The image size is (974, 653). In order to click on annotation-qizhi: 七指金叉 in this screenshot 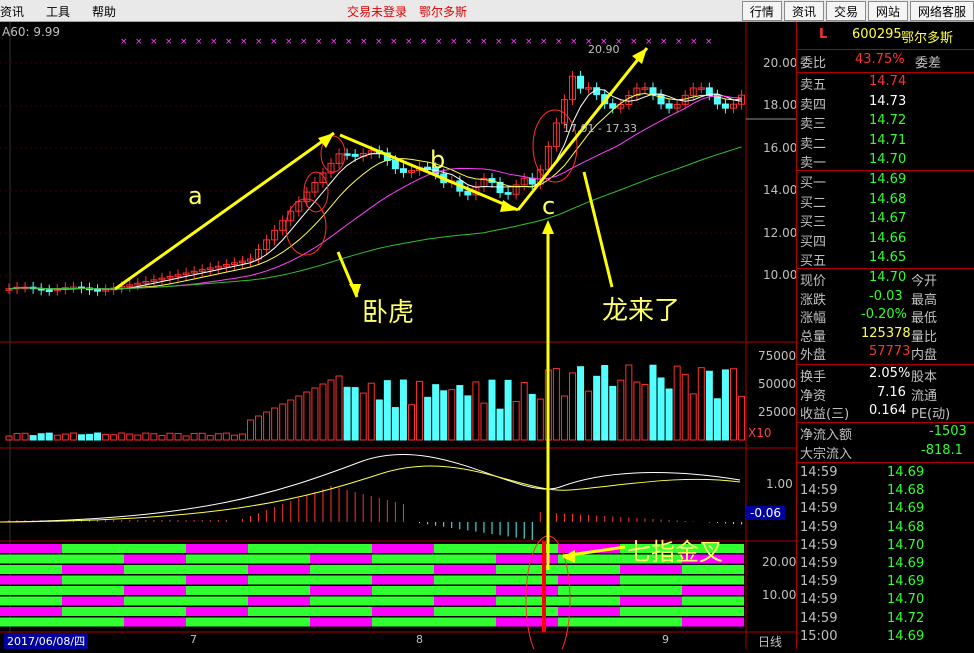, I will do `click(675, 552)`.